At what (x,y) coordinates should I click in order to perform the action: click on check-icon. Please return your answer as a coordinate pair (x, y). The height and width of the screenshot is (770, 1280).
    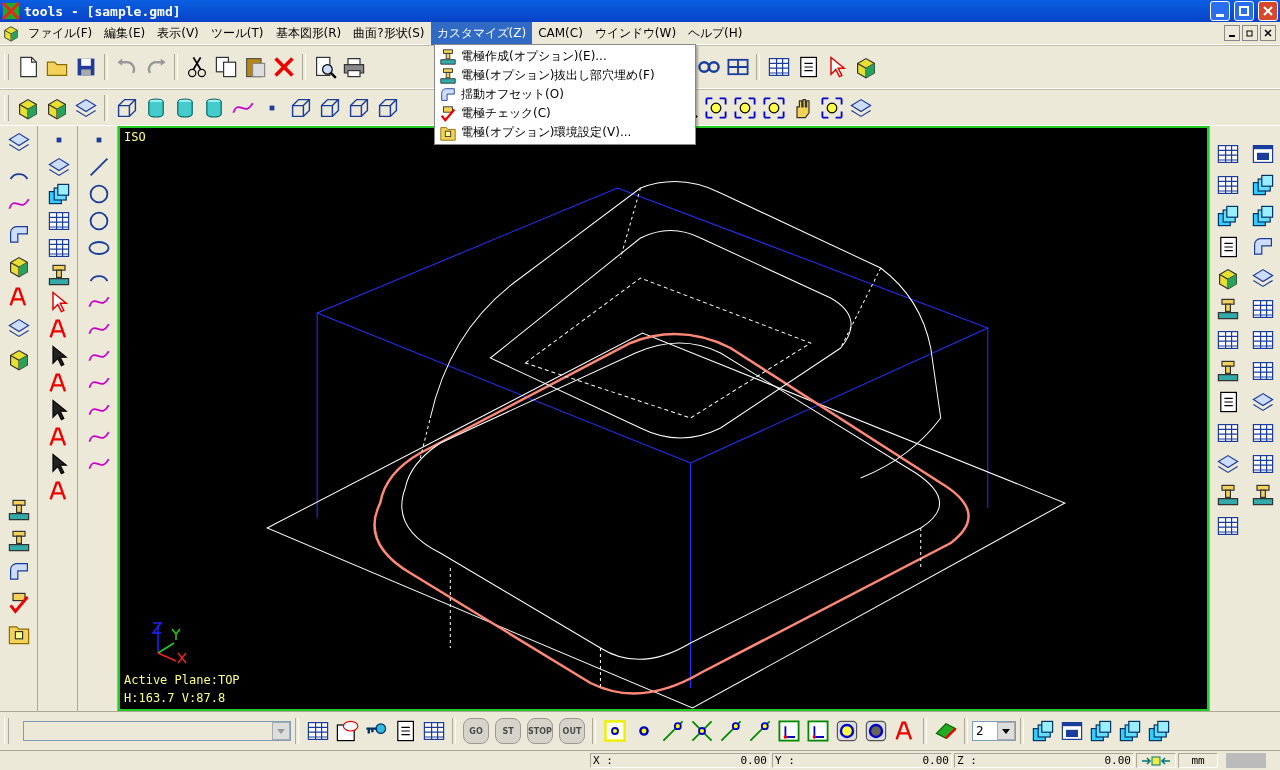
    Looking at the image, I should click on (448, 113).